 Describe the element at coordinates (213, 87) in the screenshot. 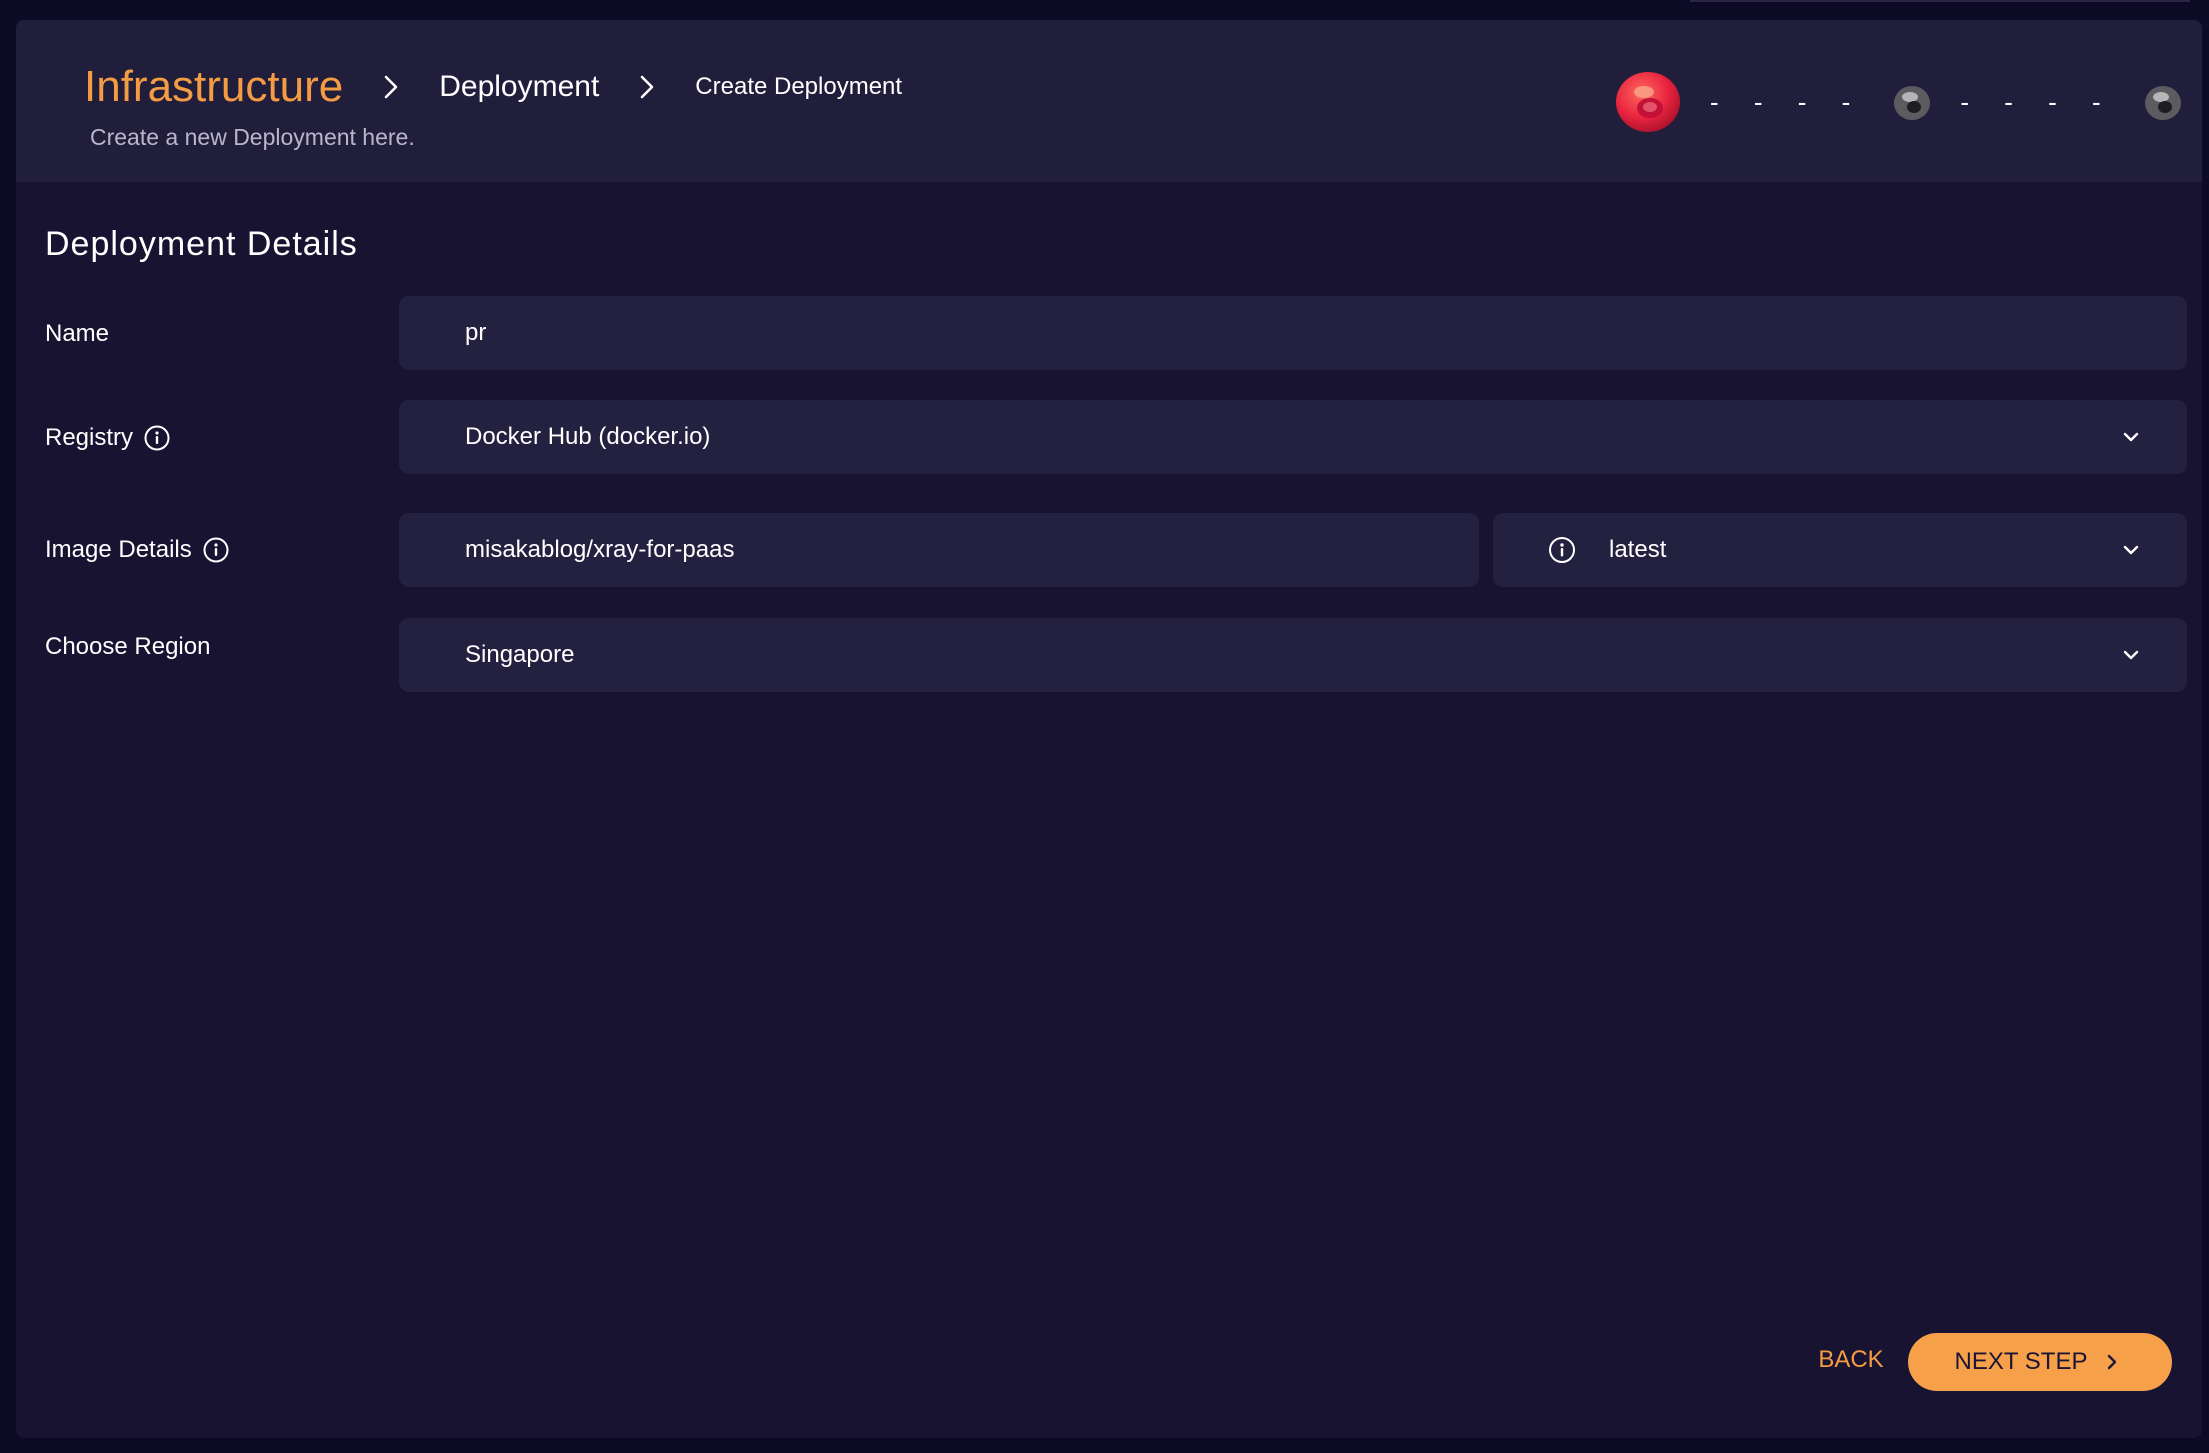

I see `breadcrumb-infrastructure: Infrastructure` at that location.